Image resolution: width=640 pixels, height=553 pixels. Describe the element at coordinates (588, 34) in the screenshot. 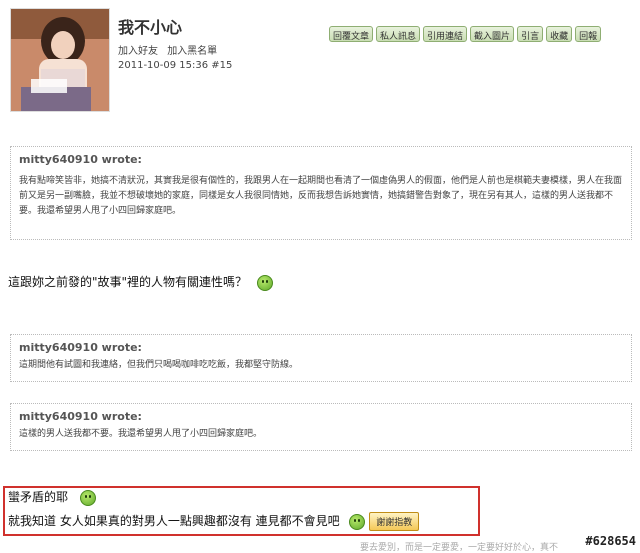

I see `report-button: 回報` at that location.